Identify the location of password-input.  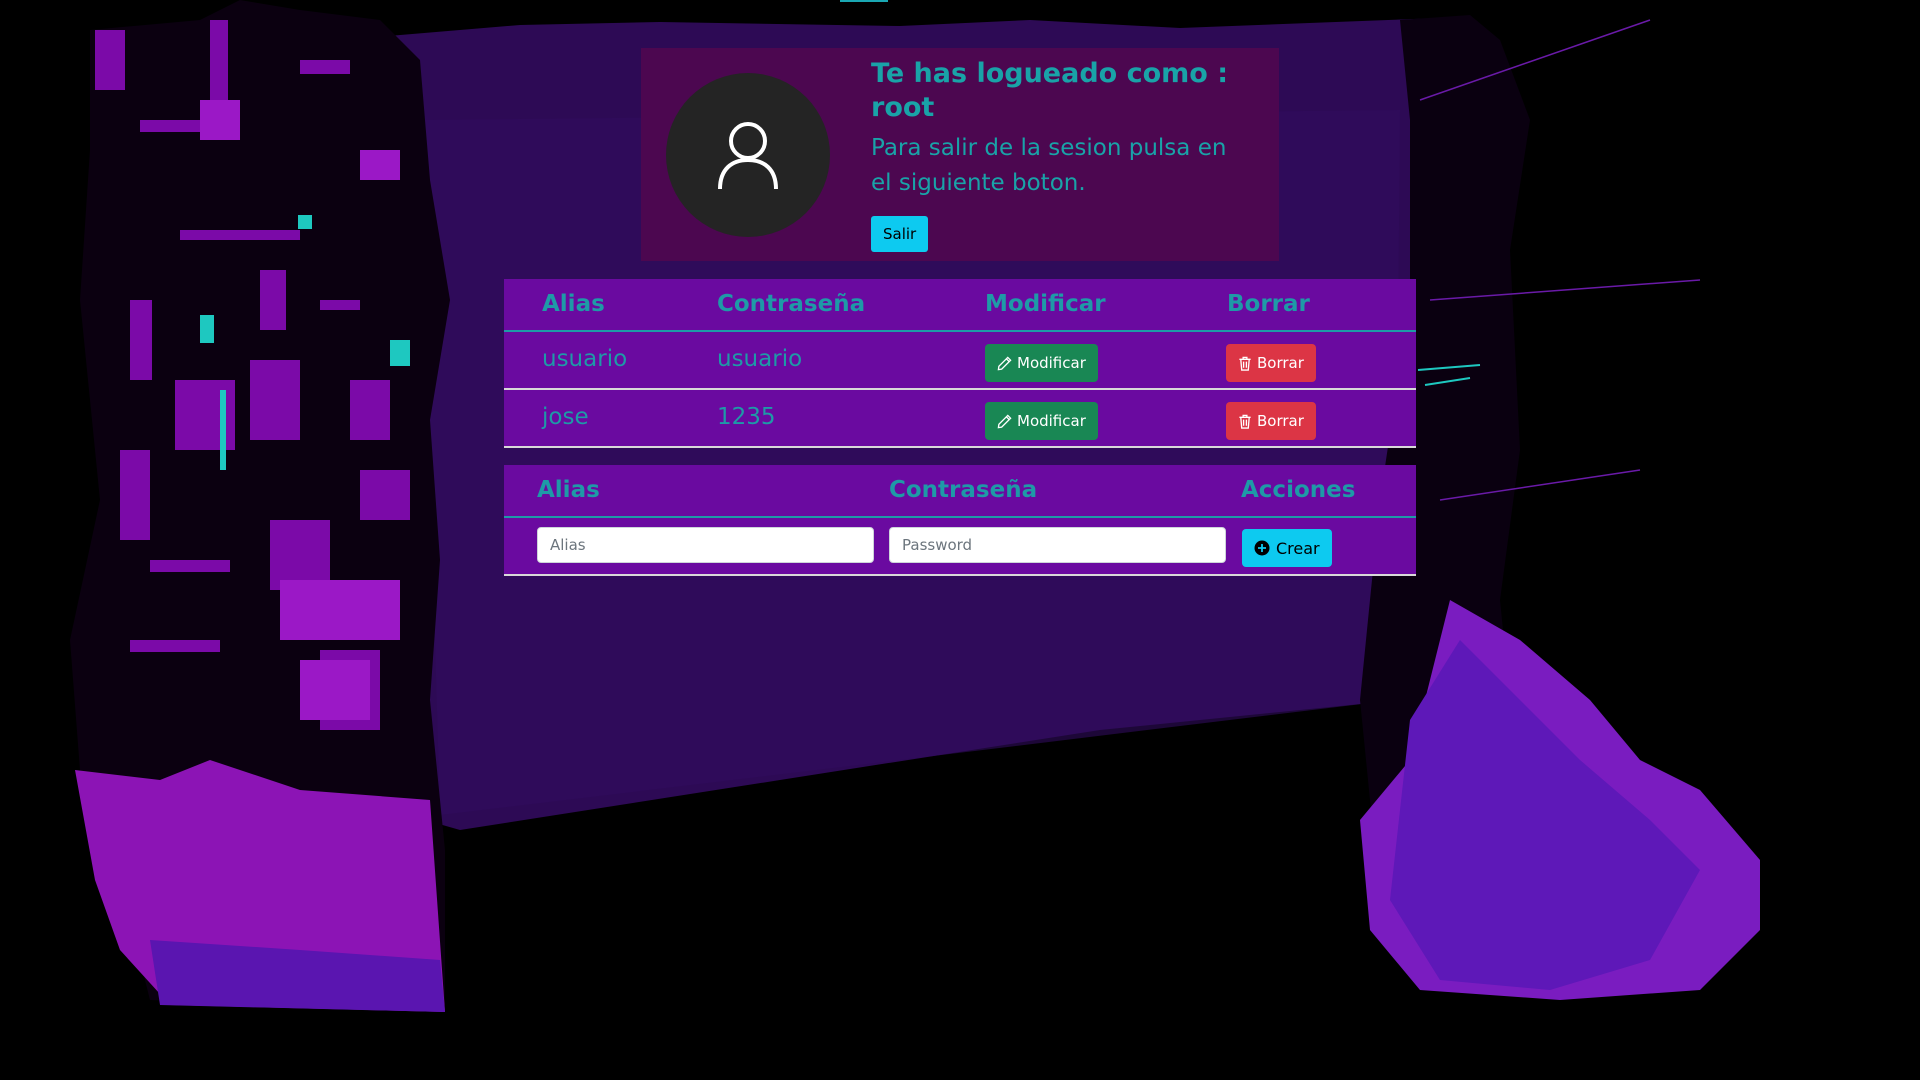
(1057, 545).